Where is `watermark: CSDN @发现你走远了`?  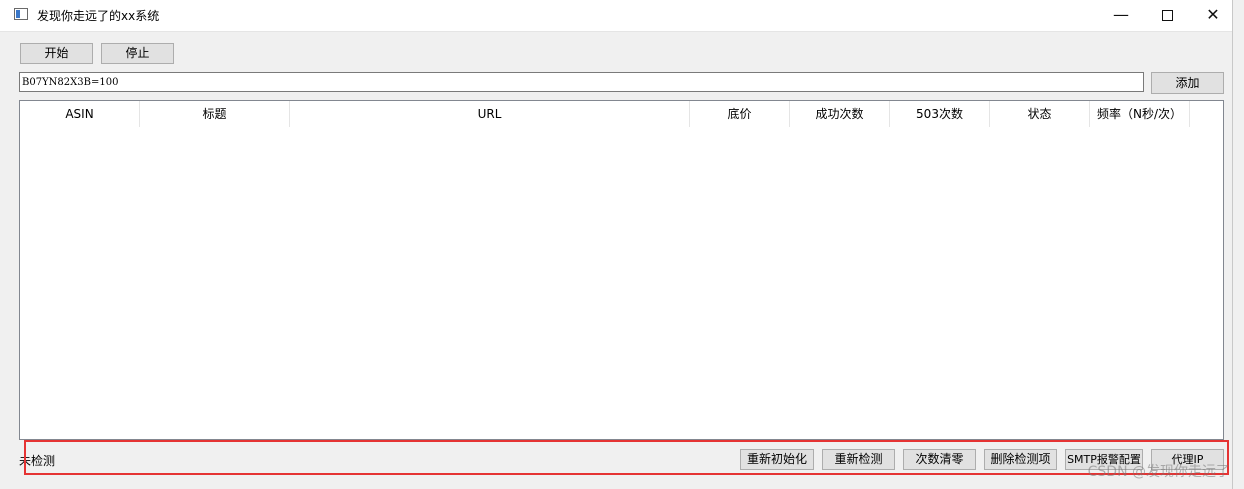 watermark: CSDN @发现你走远了 is located at coordinates (1158, 472).